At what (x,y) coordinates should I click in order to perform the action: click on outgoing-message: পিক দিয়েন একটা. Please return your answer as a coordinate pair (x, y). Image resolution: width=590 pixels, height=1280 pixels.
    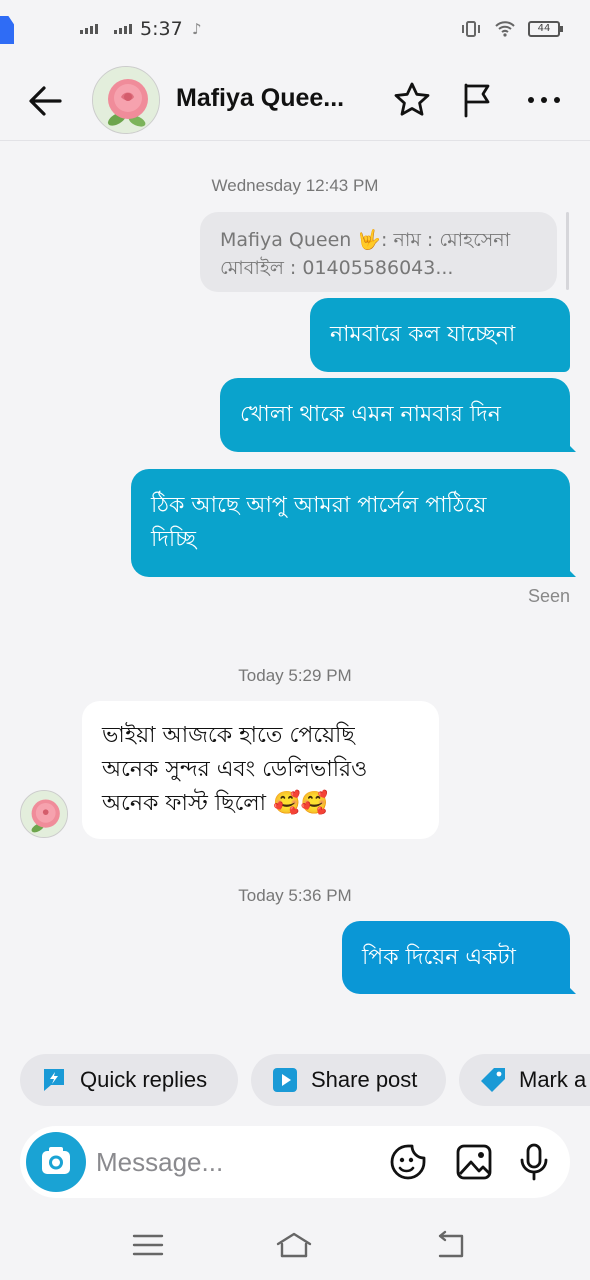
    Looking at the image, I should click on (456, 957).